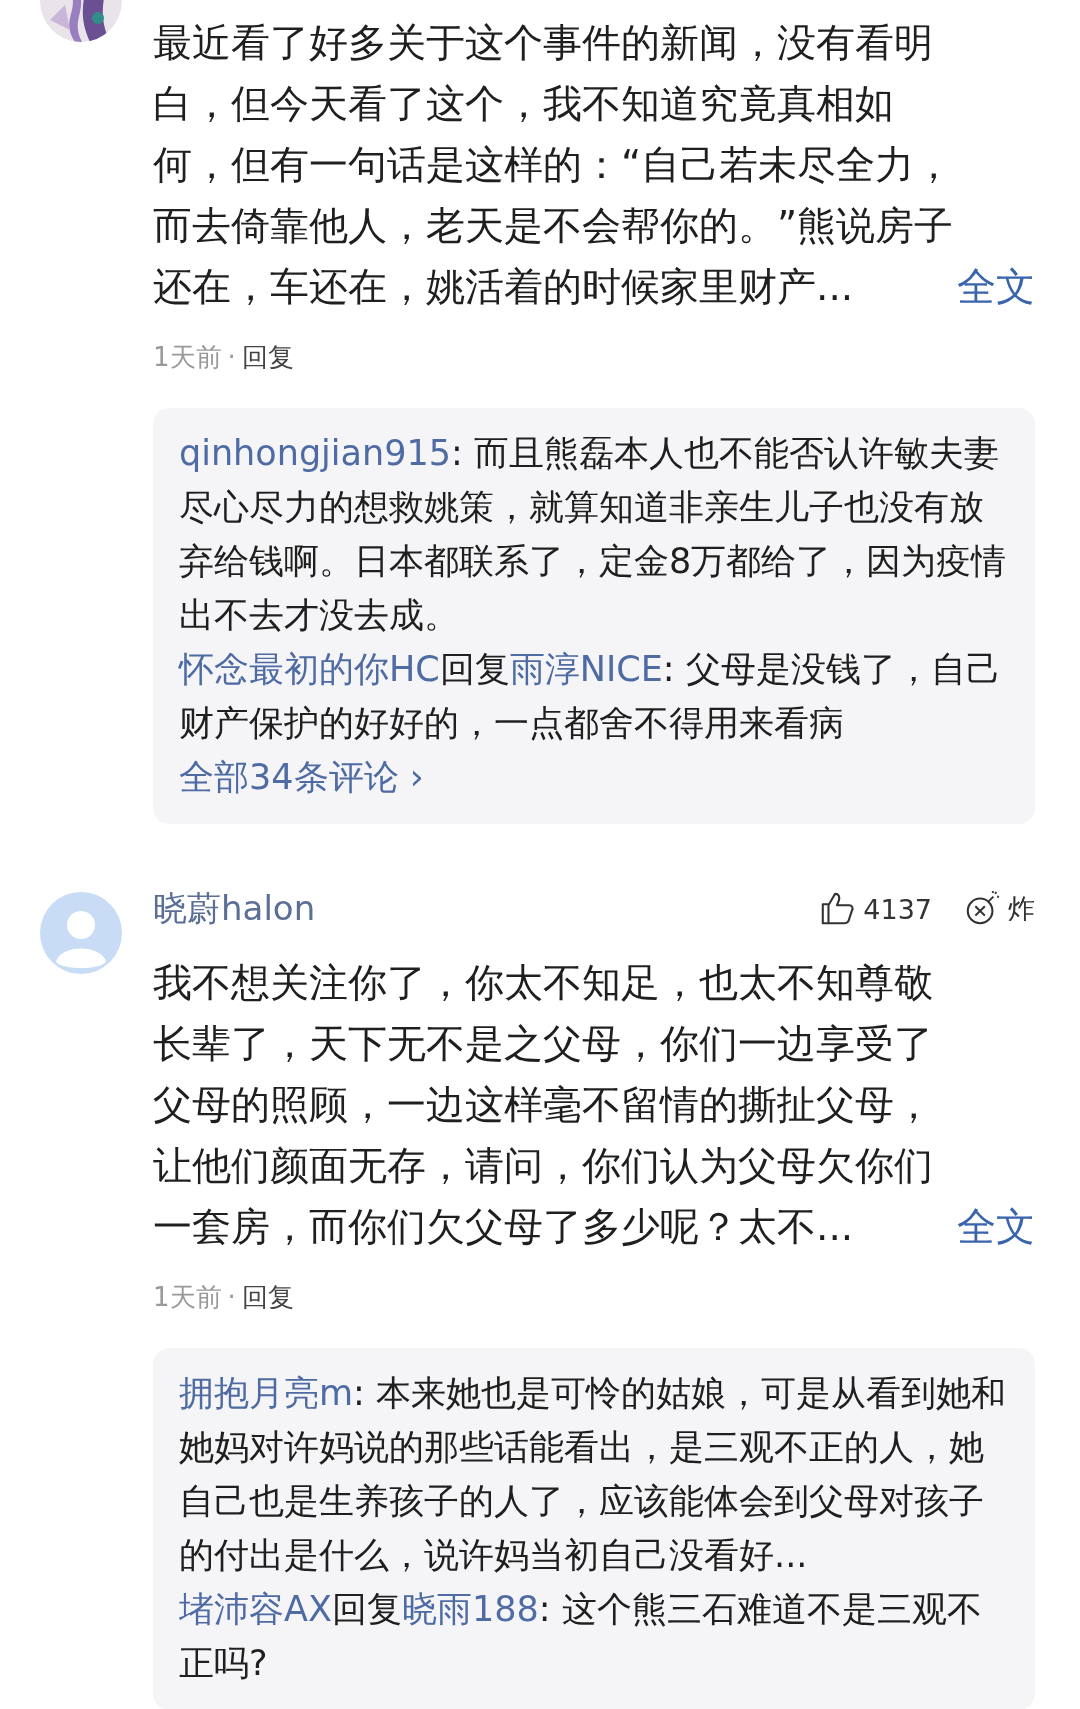 The height and width of the screenshot is (1709, 1080). Describe the element at coordinates (309, 669) in the screenshot. I see `reply-author-link: 怀念最初的你HC` at that location.